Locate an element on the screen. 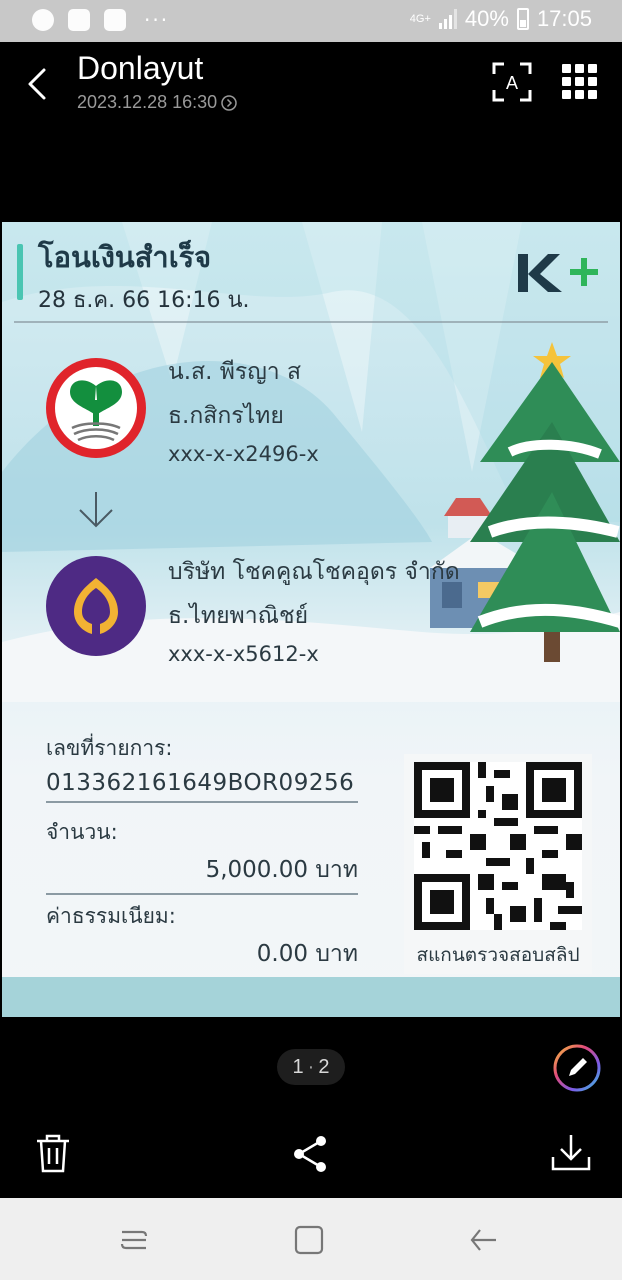 The height and width of the screenshot is (1280, 622). recent-apps-icon is located at coordinates (134, 1240).